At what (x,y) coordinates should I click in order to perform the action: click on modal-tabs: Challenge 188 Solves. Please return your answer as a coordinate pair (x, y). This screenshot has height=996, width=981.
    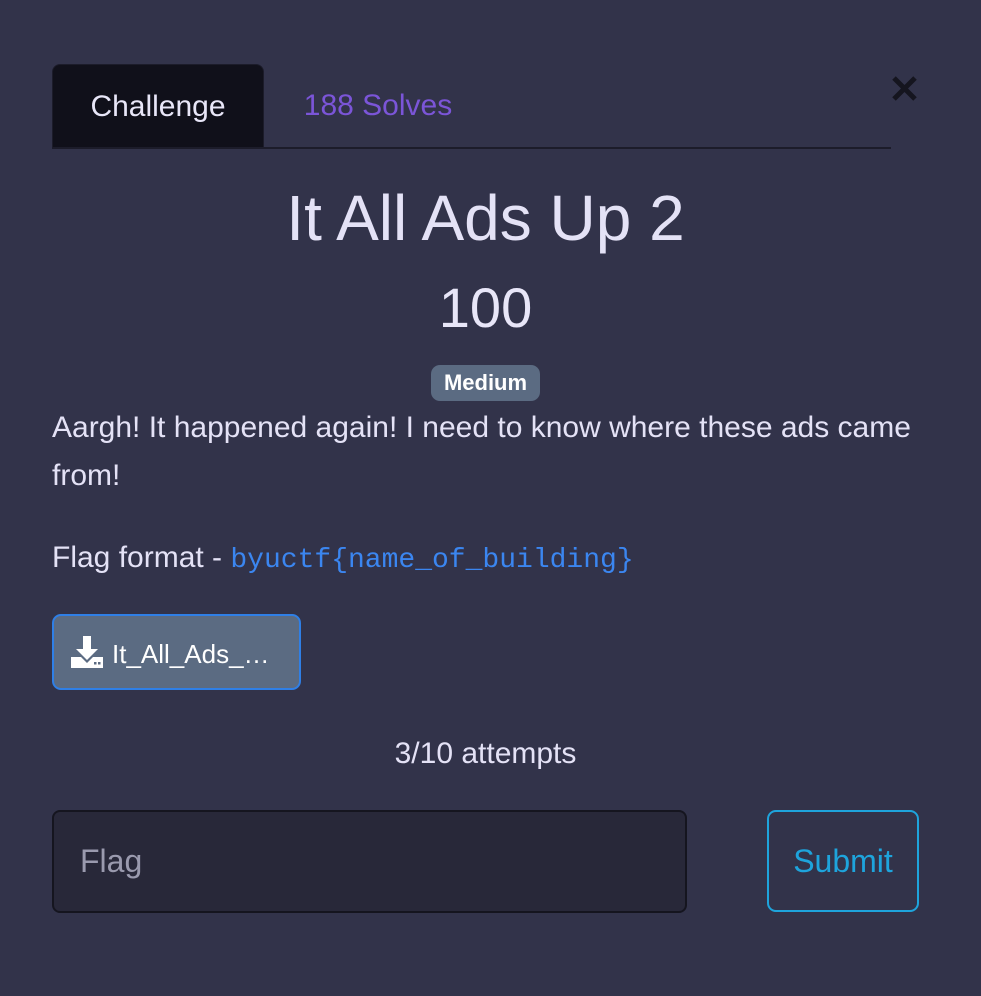
    Looking at the image, I should click on (471, 106).